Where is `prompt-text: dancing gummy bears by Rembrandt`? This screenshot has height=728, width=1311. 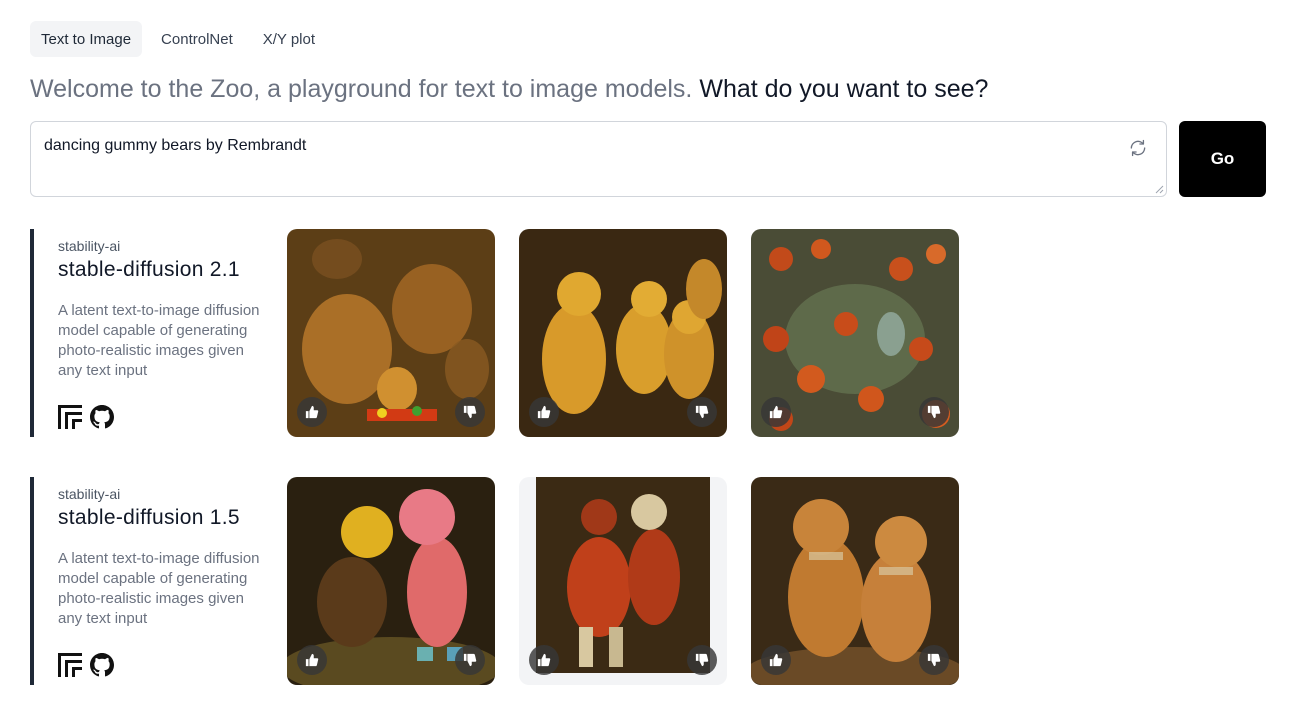
prompt-text: dancing gummy bears by Rembrandt is located at coordinates (175, 146).